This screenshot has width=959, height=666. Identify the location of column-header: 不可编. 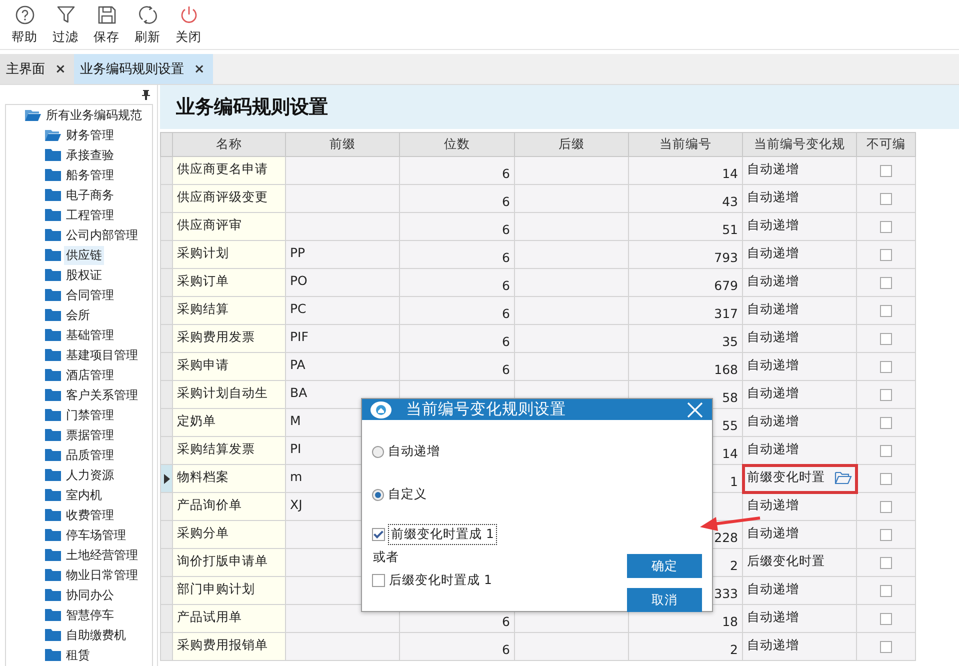
(886, 144).